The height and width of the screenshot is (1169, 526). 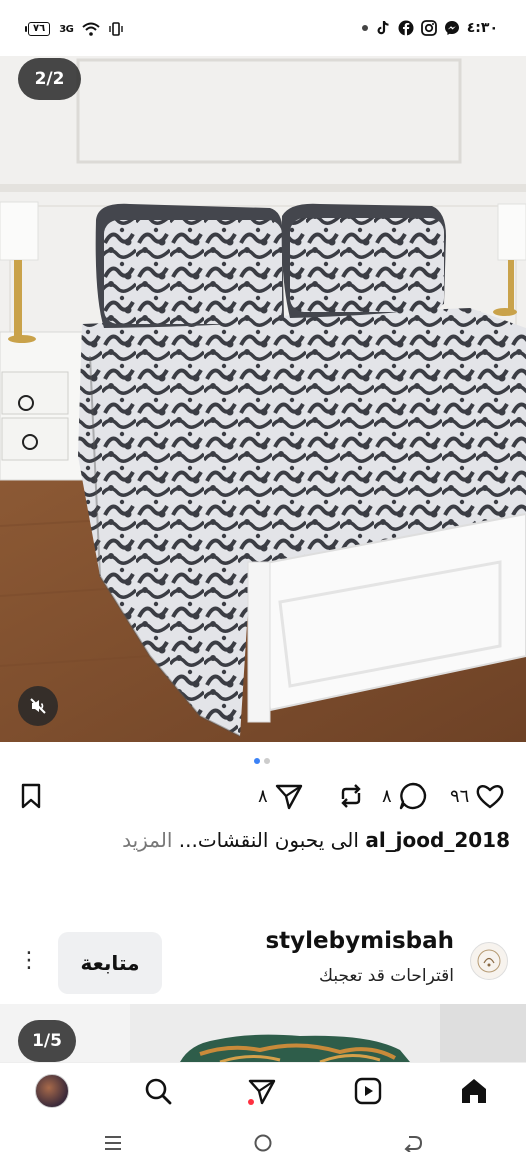 I want to click on post-actions: ٨ ٨ ٩٦, so click(x=263, y=798).